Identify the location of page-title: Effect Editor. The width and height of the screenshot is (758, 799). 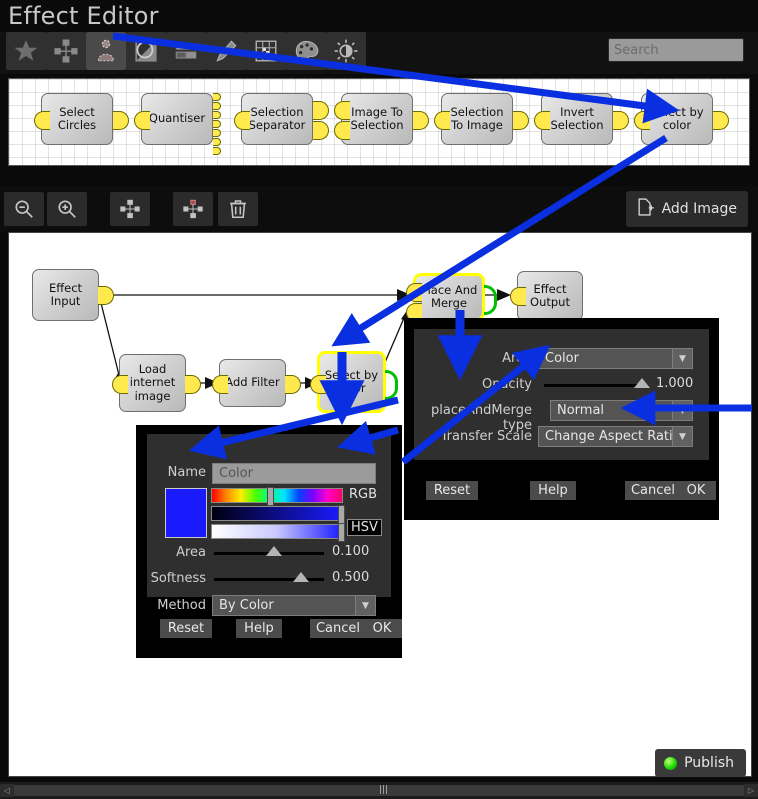
(83, 16).